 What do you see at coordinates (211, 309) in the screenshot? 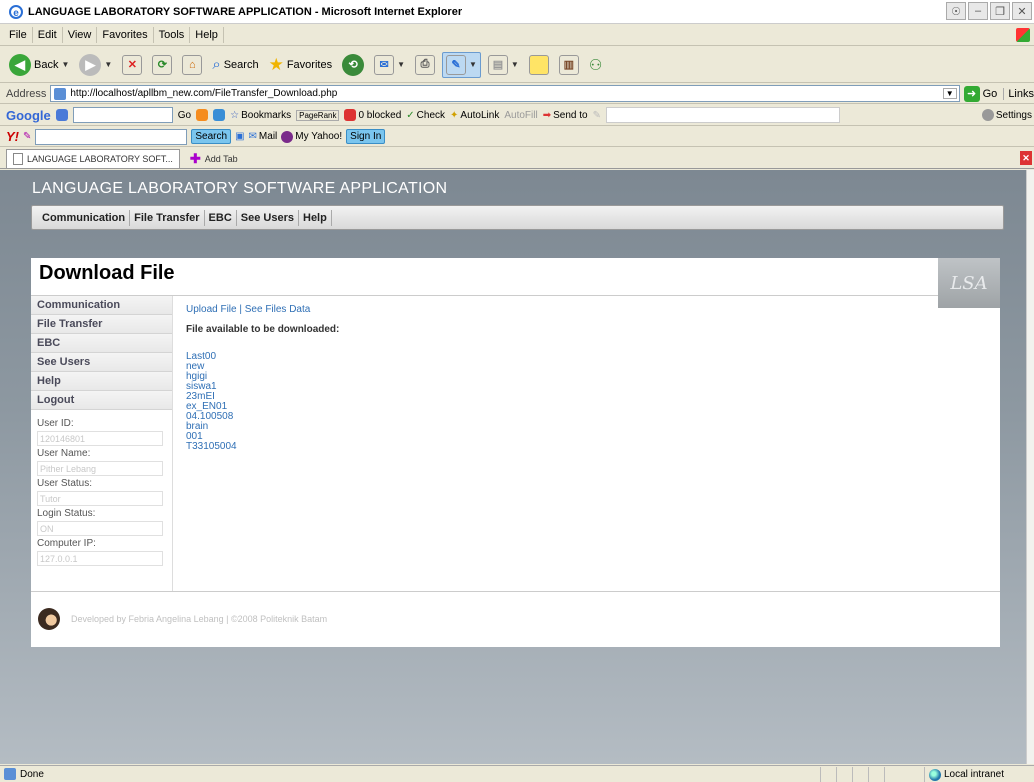
I see `upload-file-link: Upload File` at bounding box center [211, 309].